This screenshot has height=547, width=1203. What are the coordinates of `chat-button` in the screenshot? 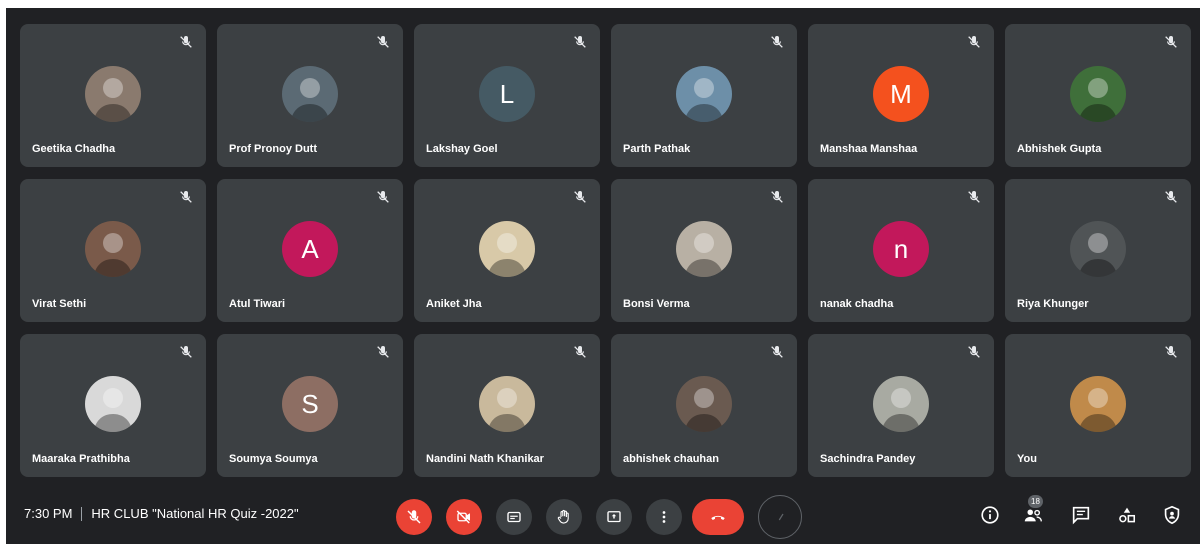 It's located at (1081, 515).